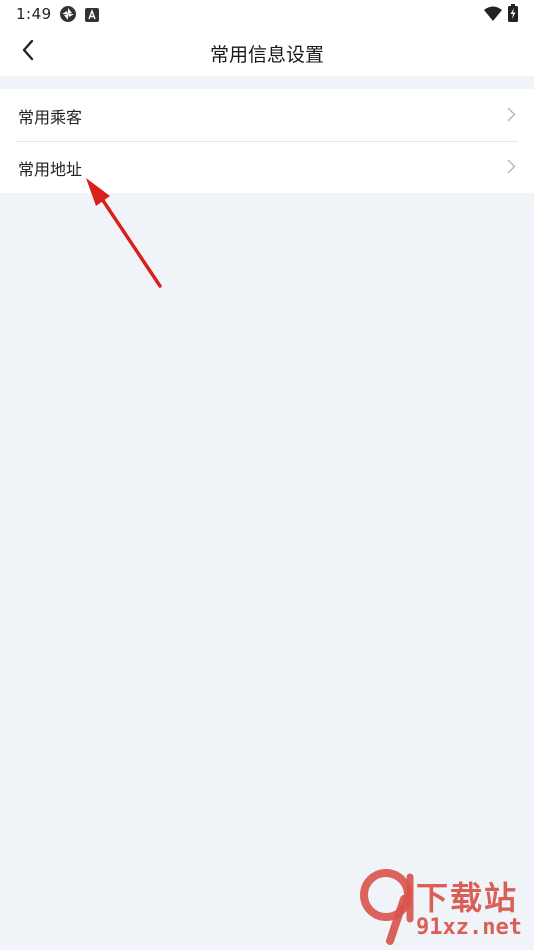 This screenshot has width=534, height=950. I want to click on list-item-frequent-addresses: 常用地址, so click(267, 167).